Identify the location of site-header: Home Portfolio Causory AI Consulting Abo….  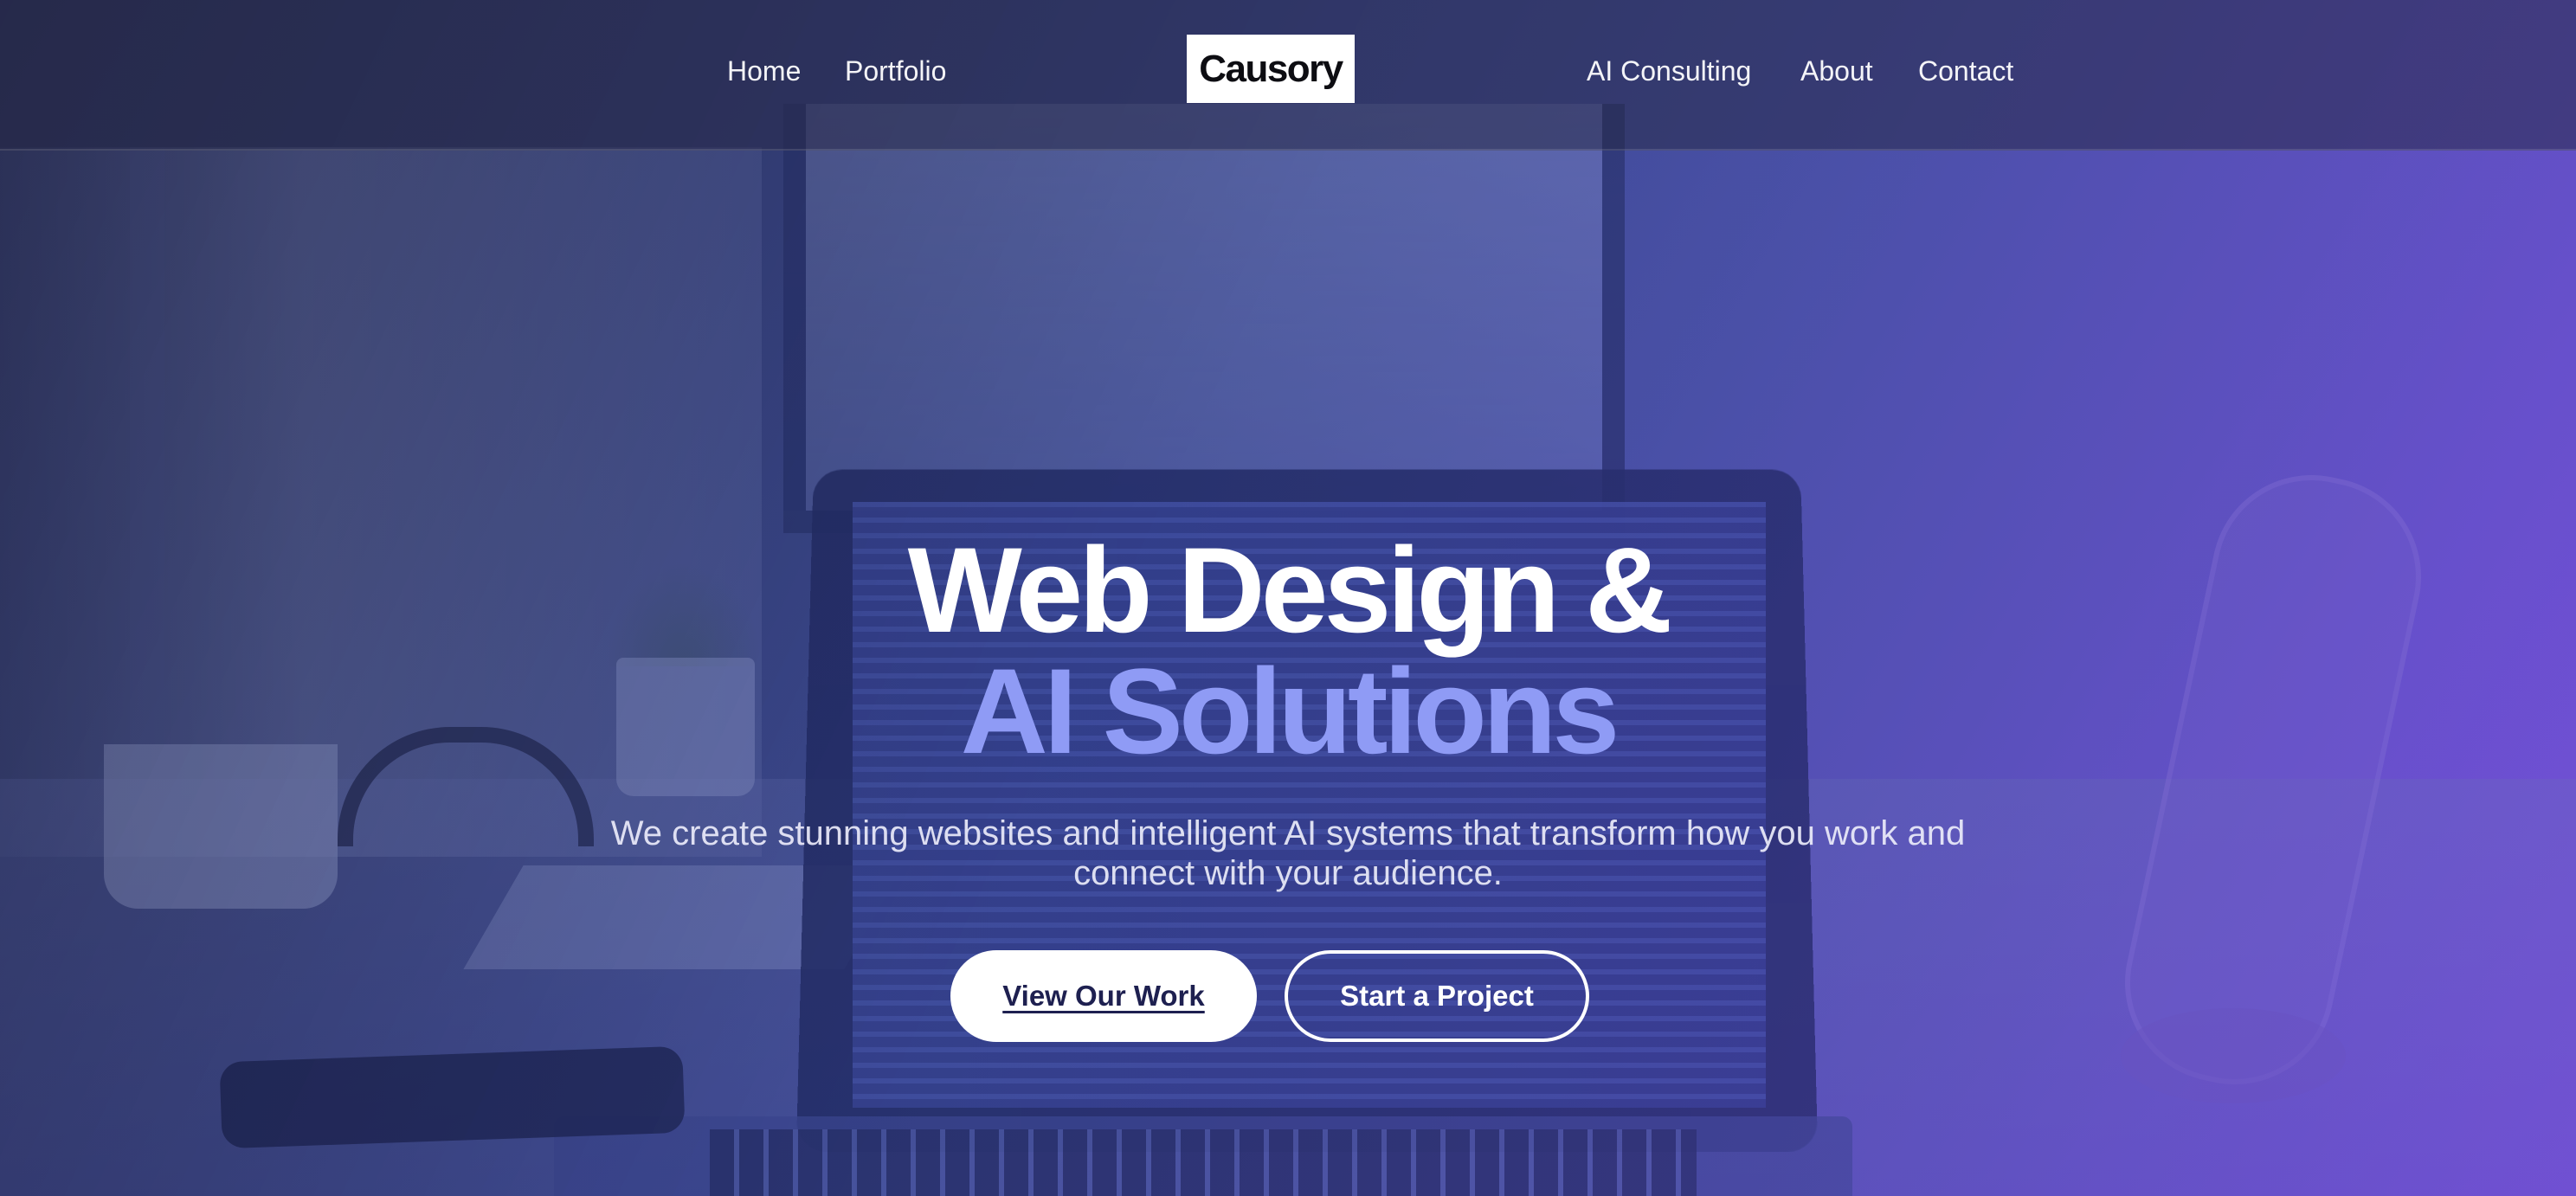
(1288, 75).